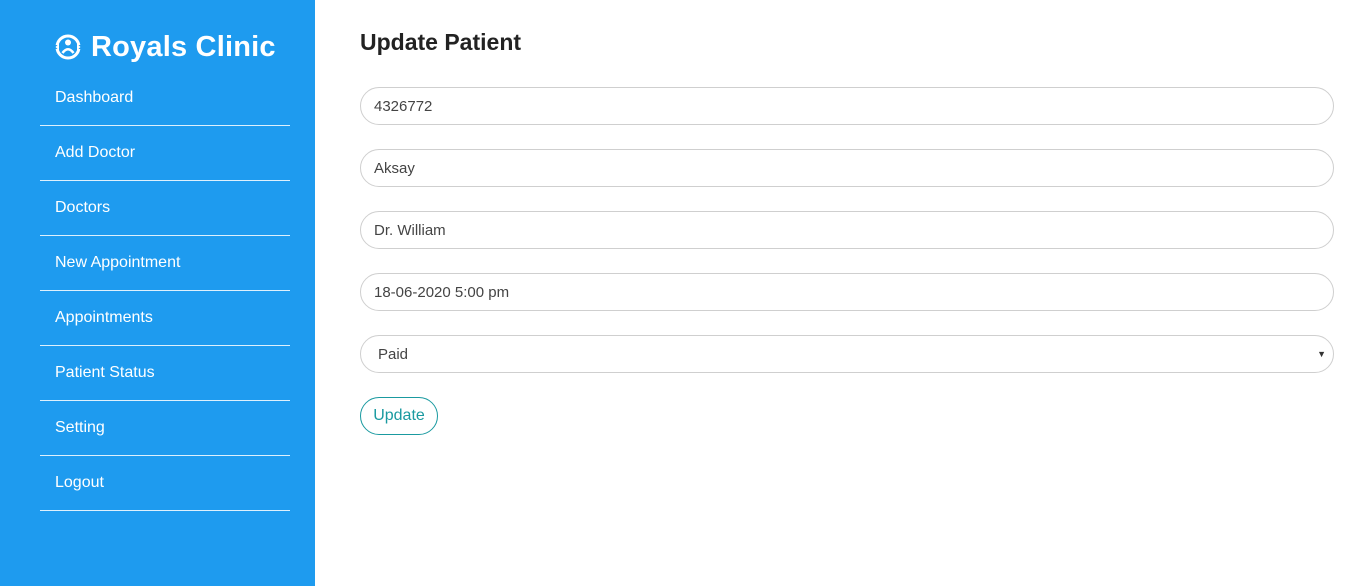 This screenshot has width=1346, height=586. I want to click on sidebar-item-dashboard: Dashboard, so click(165, 98).